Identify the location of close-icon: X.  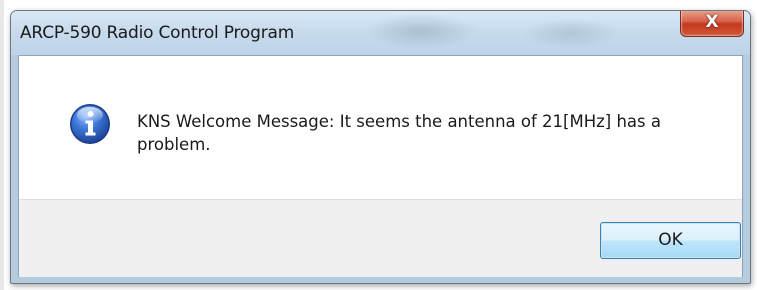
(712, 22).